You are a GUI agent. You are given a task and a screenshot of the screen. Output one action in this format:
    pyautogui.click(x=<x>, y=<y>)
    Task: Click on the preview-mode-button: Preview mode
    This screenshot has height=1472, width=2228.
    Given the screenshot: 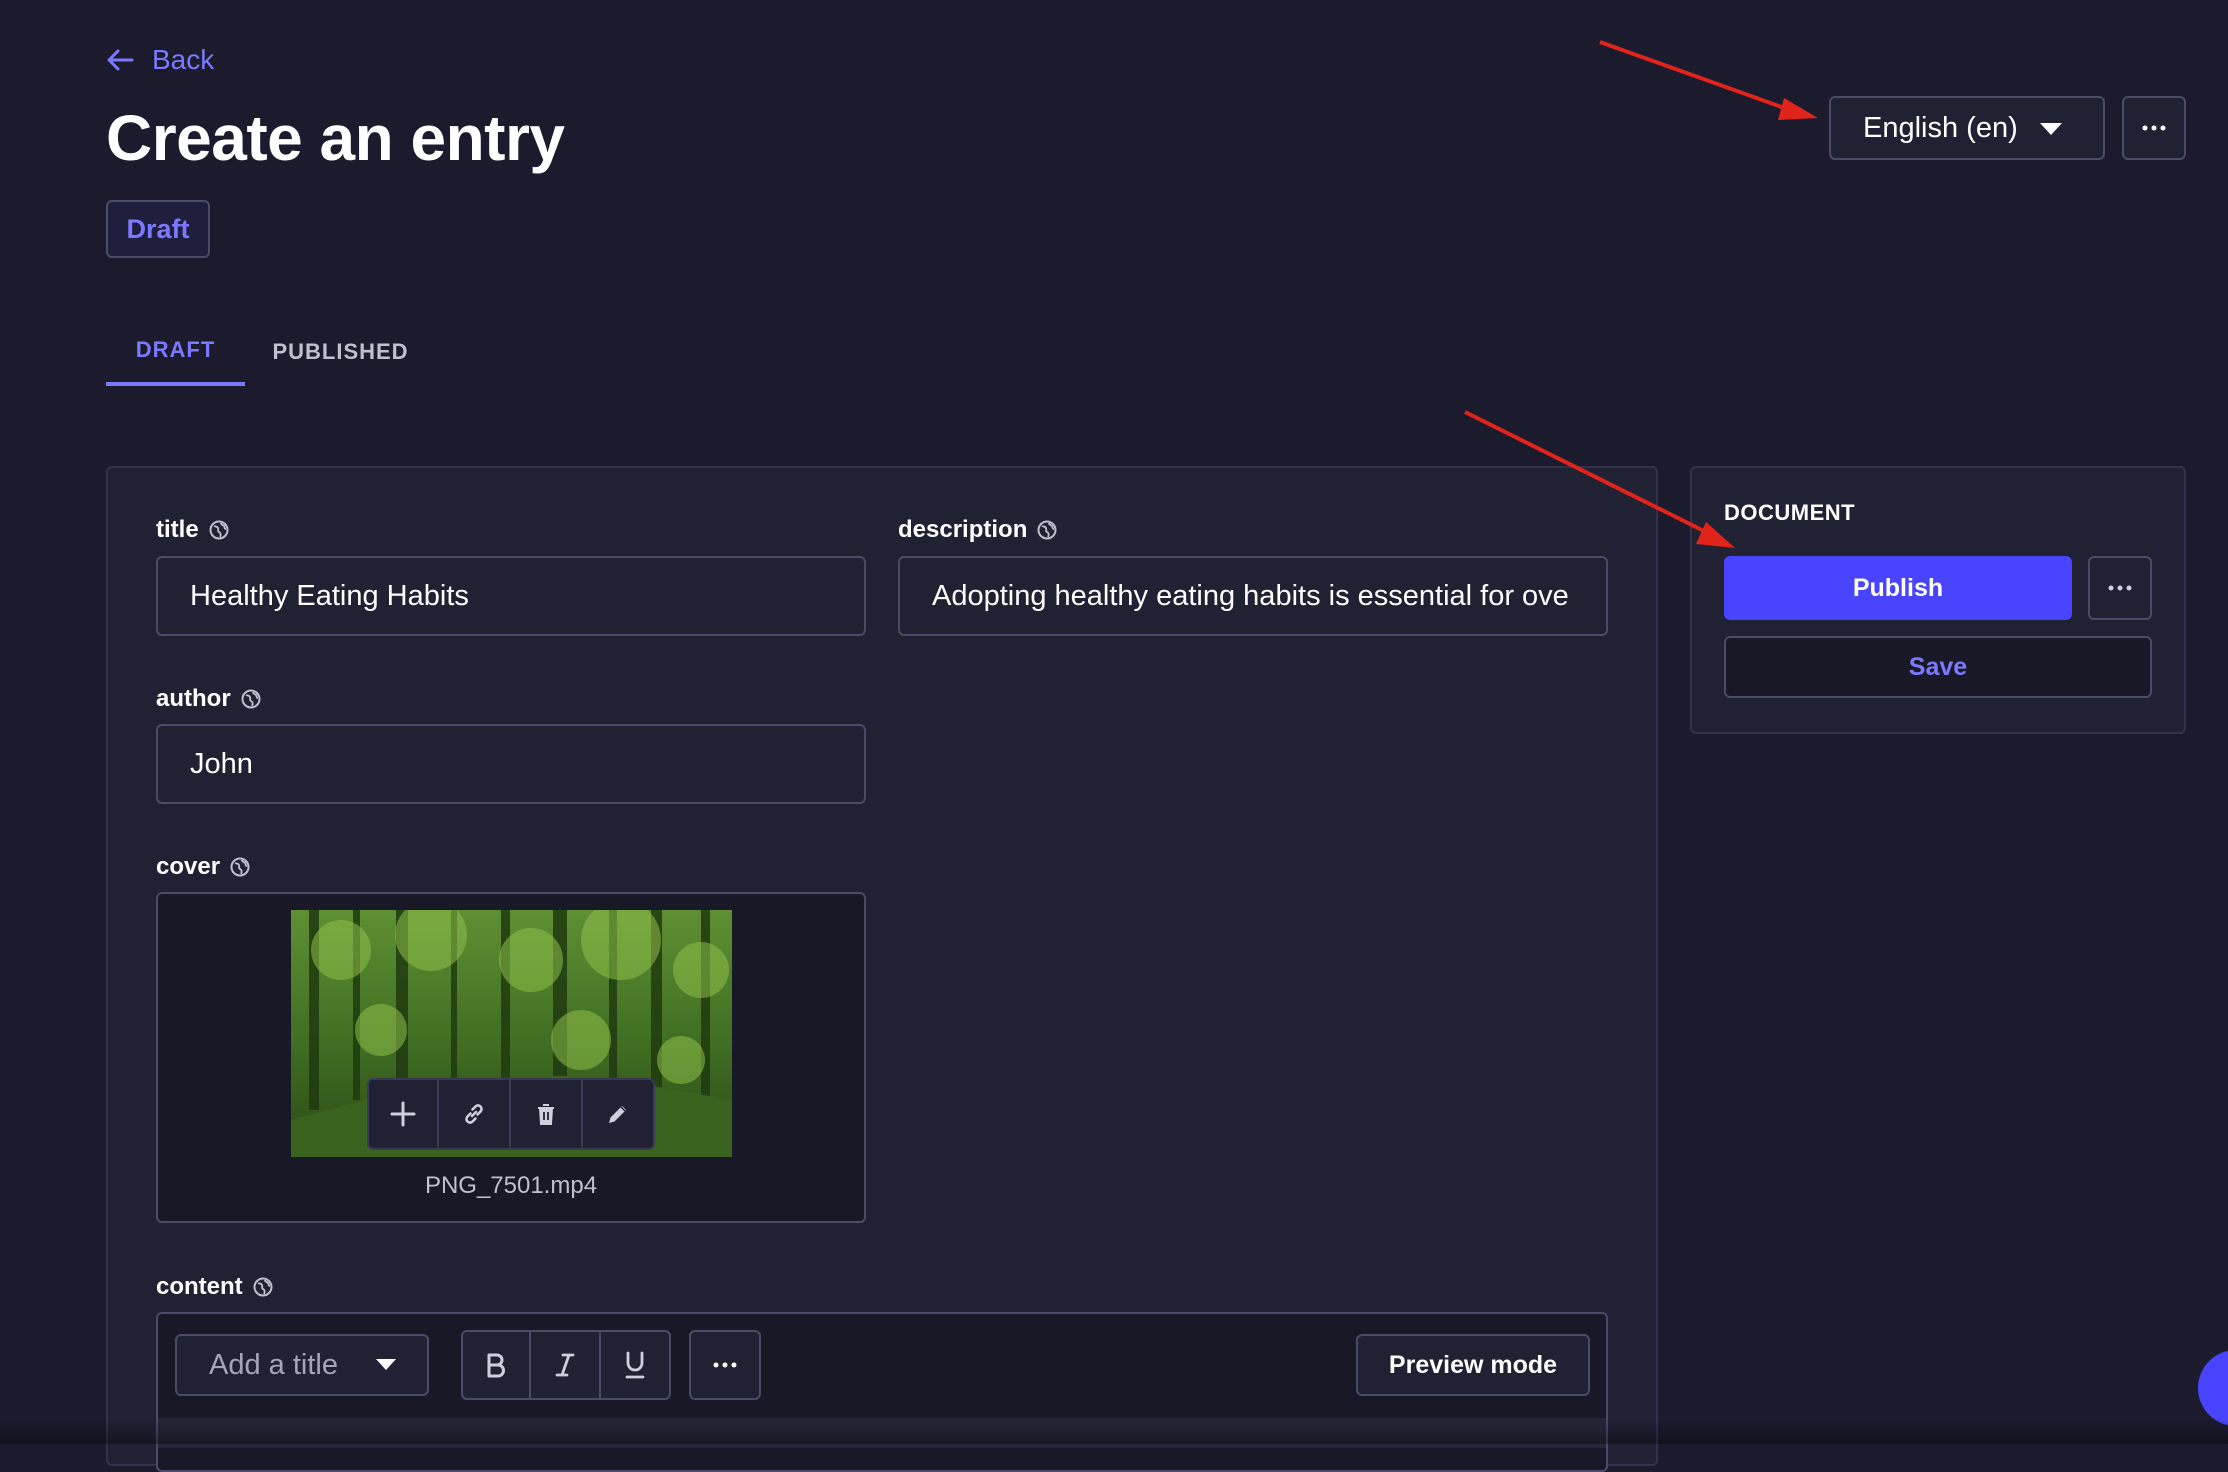 What is the action you would take?
    pyautogui.click(x=1473, y=1365)
    